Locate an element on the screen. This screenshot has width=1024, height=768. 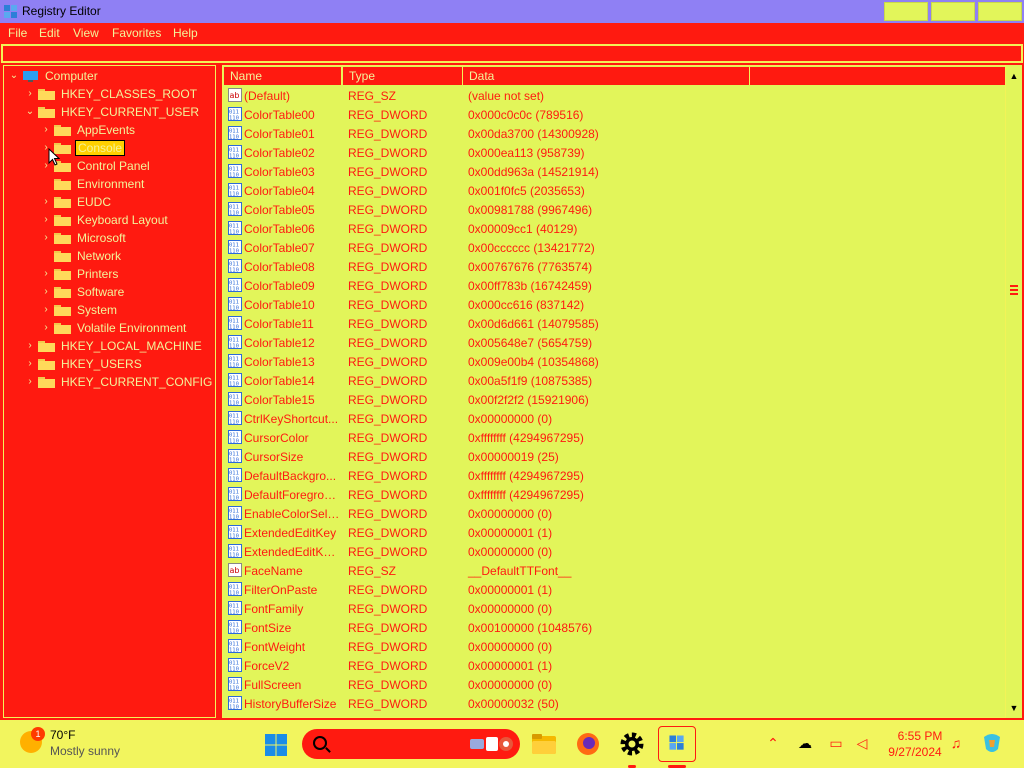
value-row: ab FaceName REG_SZ __DefaultTTFont__ is located at coordinates (613, 570).